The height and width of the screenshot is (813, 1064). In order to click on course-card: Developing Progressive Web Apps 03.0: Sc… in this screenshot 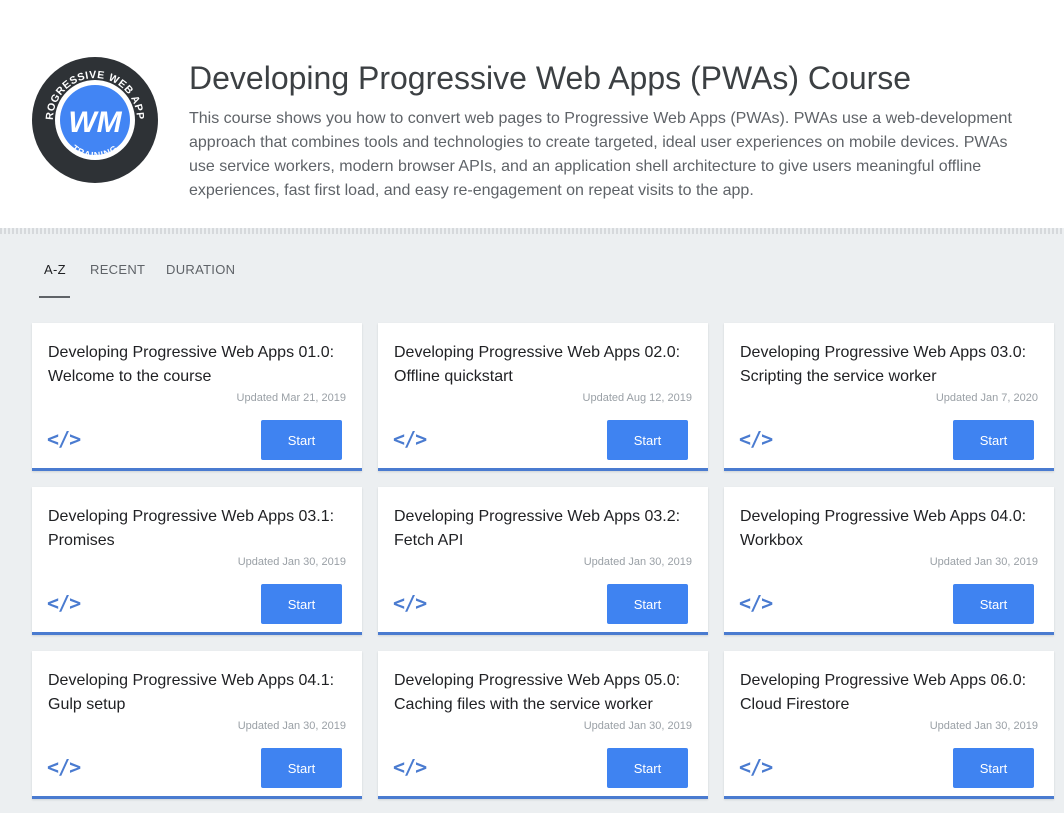, I will do `click(889, 397)`.